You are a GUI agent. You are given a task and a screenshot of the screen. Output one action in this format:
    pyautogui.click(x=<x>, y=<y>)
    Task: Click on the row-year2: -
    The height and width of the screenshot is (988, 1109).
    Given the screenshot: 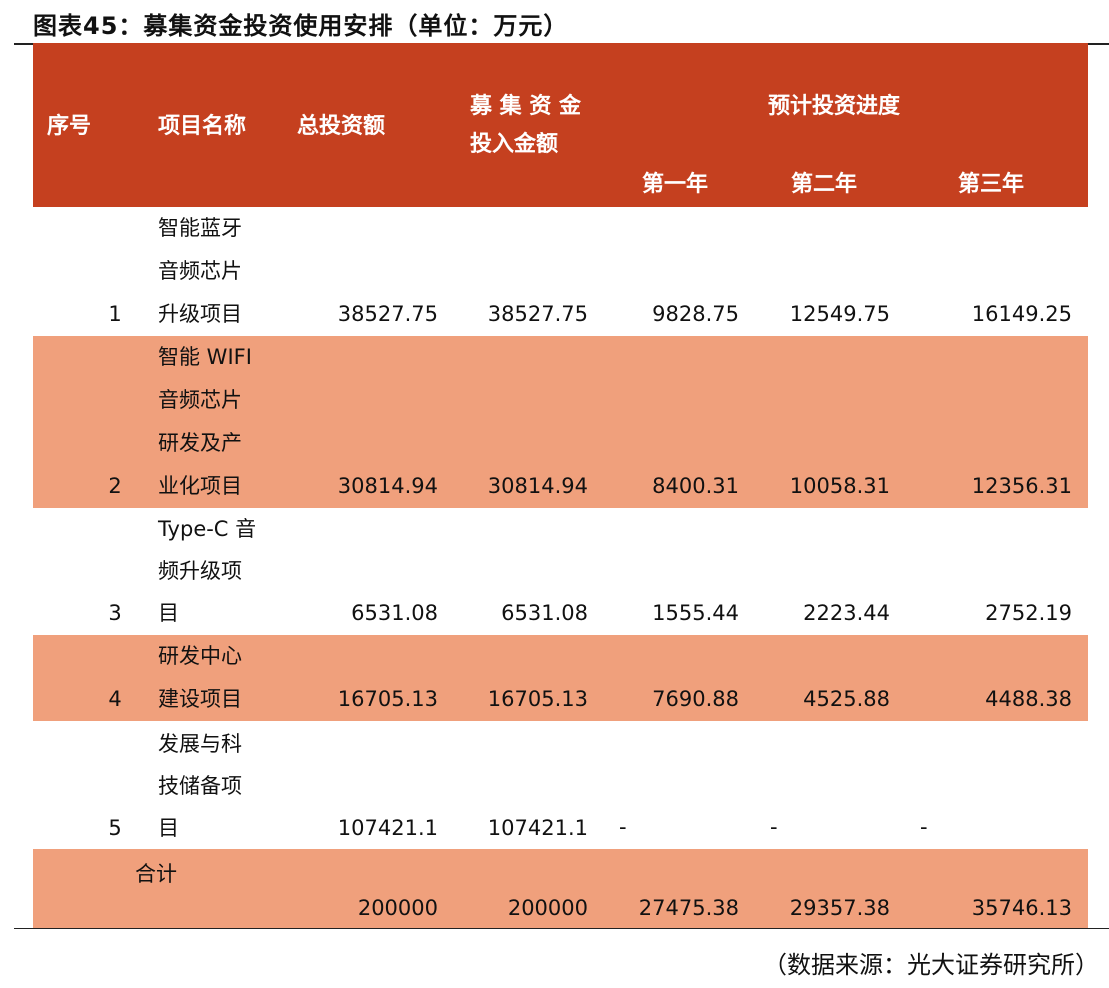 What is the action you would take?
    pyautogui.click(x=774, y=827)
    